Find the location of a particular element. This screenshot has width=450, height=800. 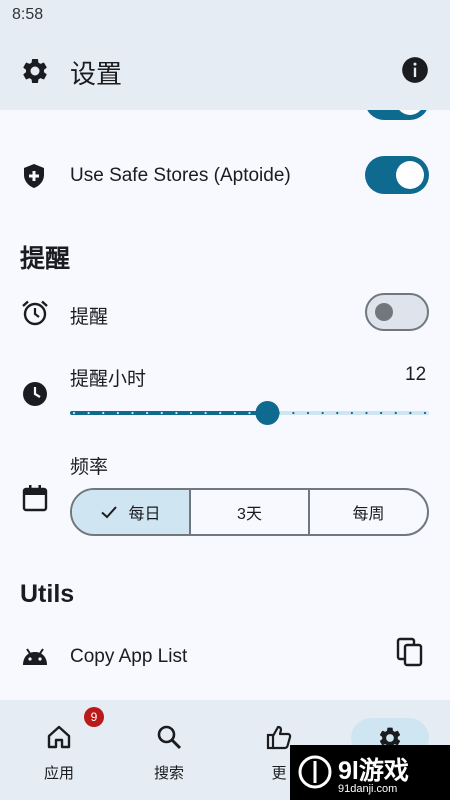

watermark-url: 91danji.com is located at coordinates (368, 789).